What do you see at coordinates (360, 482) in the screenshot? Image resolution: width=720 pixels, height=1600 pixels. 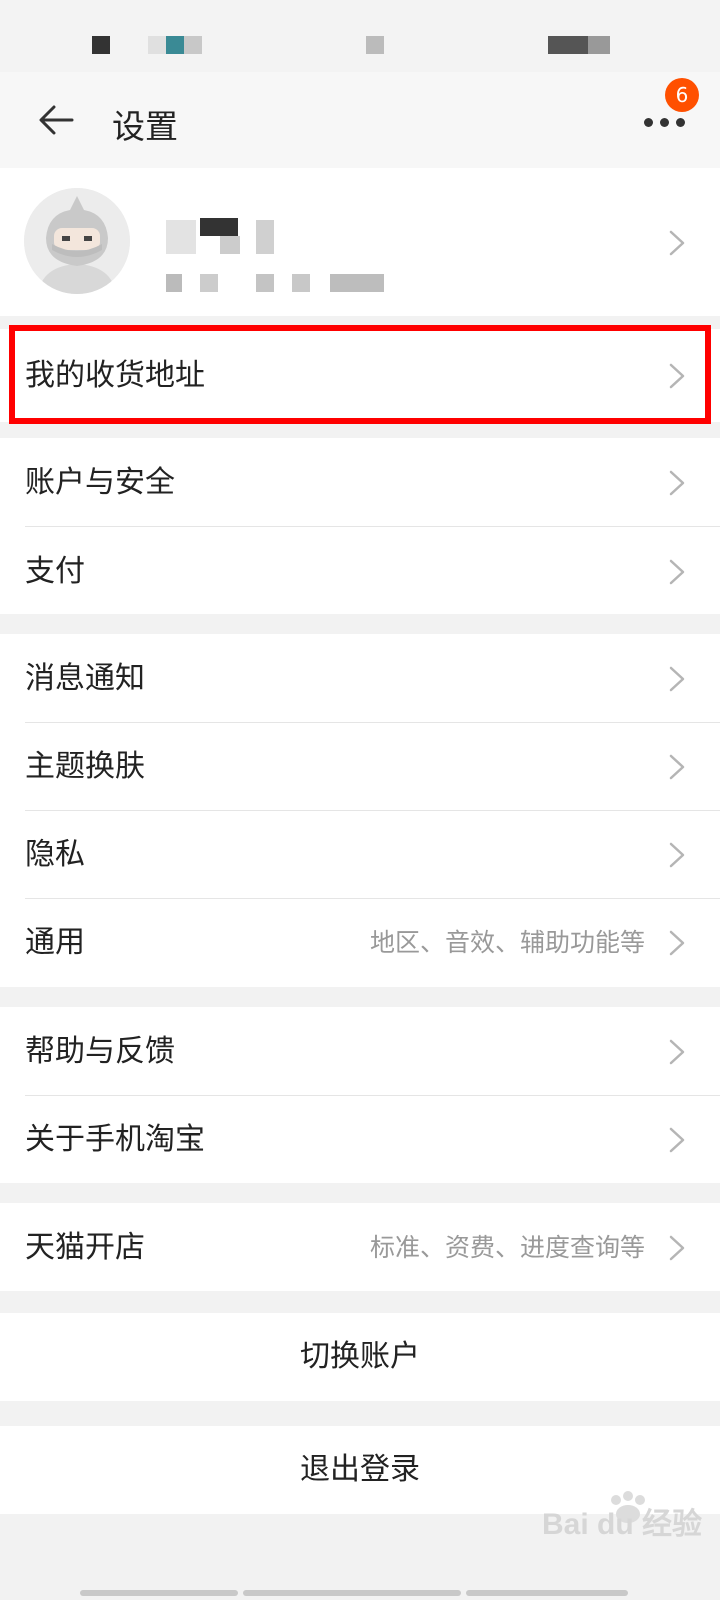 I see `row-account-security: 账户与安全` at bounding box center [360, 482].